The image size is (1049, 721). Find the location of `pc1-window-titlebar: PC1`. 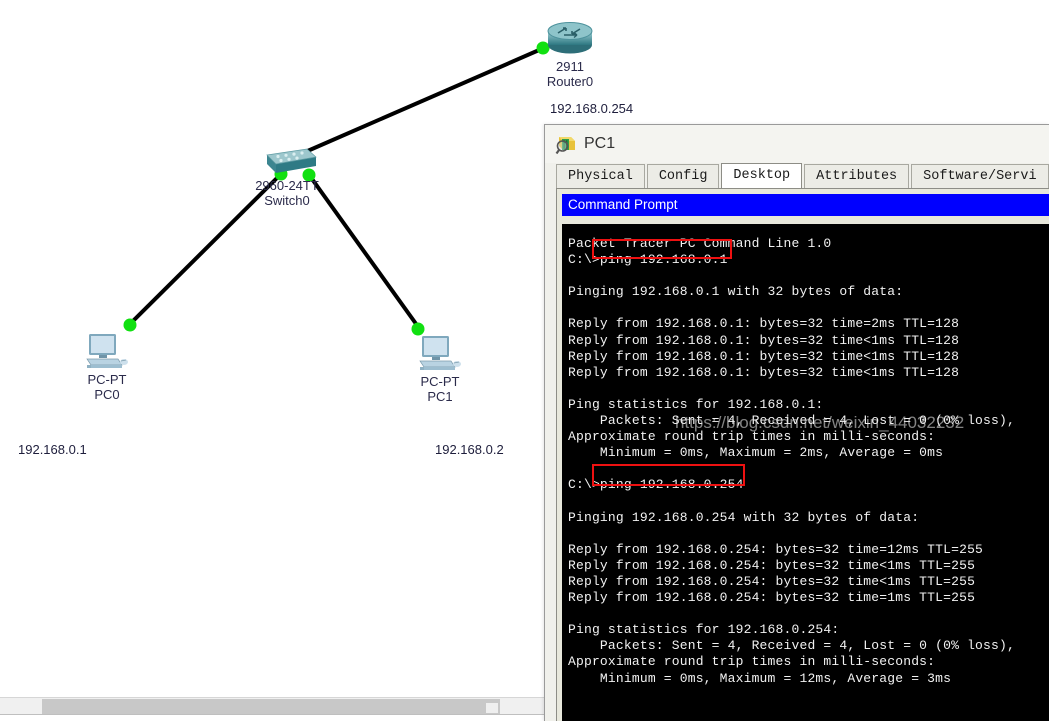

pc1-window-titlebar: PC1 is located at coordinates (797, 144).